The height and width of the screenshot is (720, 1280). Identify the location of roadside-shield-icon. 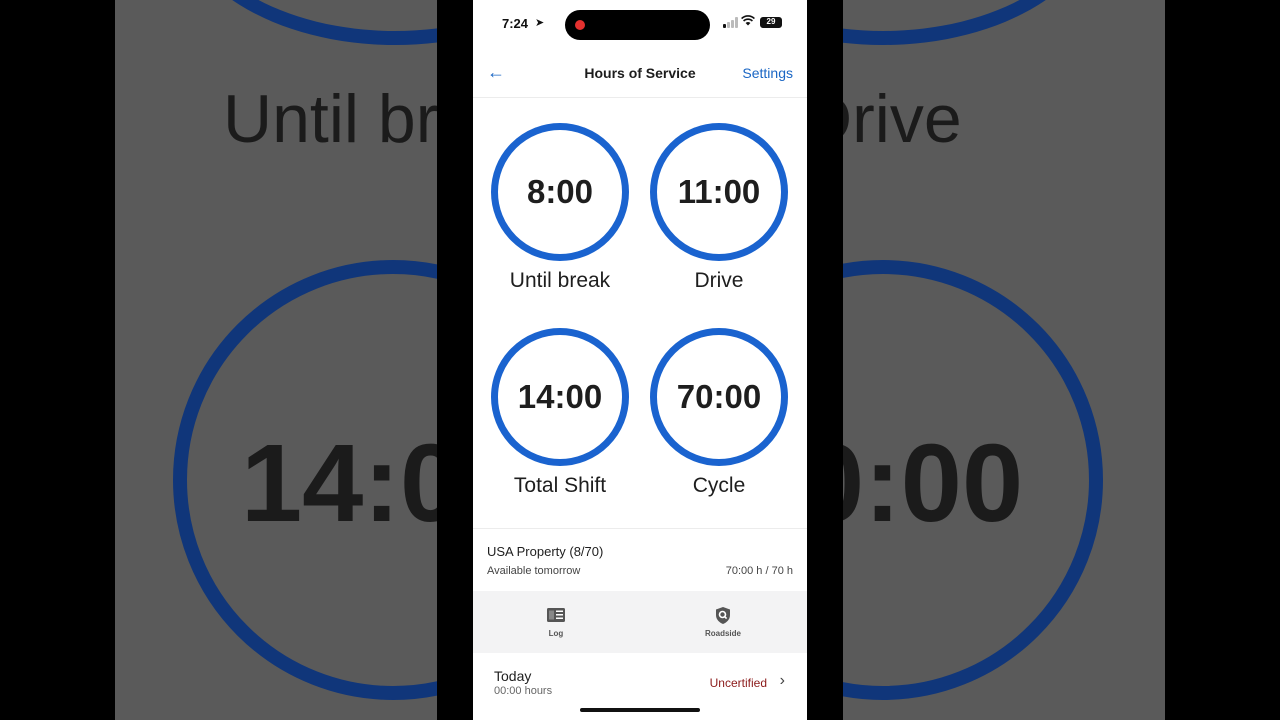
(723, 615).